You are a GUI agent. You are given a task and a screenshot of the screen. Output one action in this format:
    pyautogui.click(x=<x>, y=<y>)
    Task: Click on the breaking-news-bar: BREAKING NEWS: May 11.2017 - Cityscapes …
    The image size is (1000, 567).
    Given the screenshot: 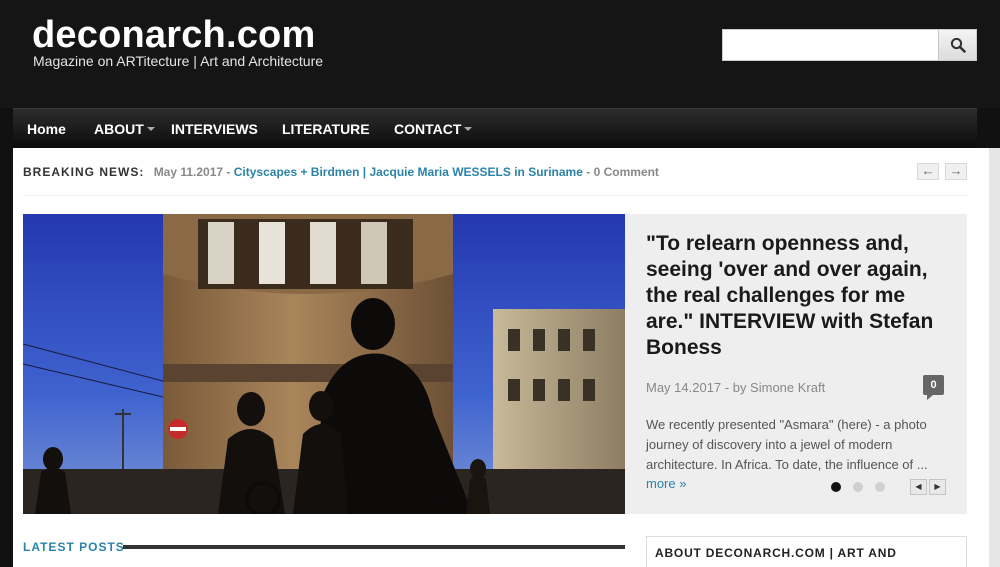 What is the action you would take?
    pyautogui.click(x=341, y=172)
    